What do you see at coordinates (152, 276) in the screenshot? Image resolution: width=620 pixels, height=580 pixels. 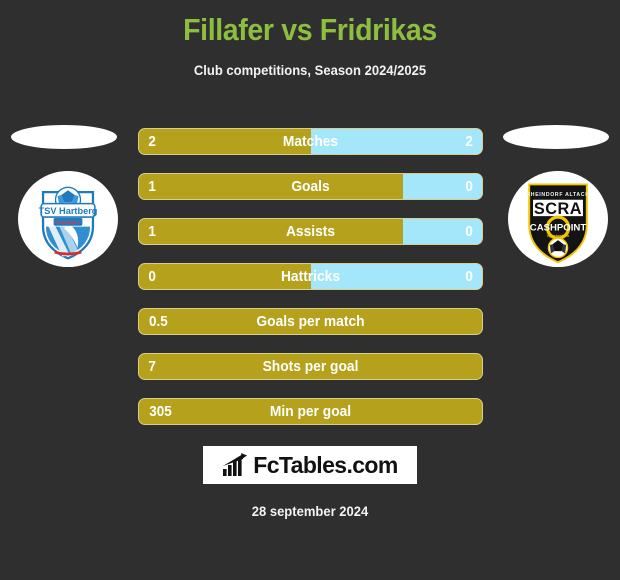 I see `home-value: 0` at bounding box center [152, 276].